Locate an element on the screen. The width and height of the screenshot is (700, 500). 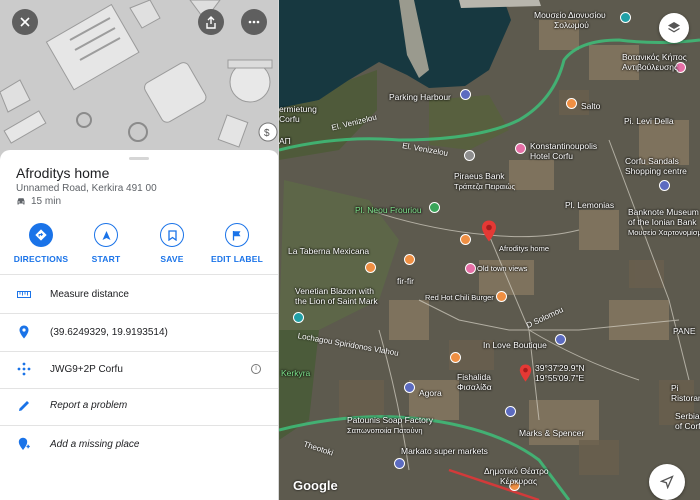
map-label: In Love Boutique is located at coordinates (515, 345).